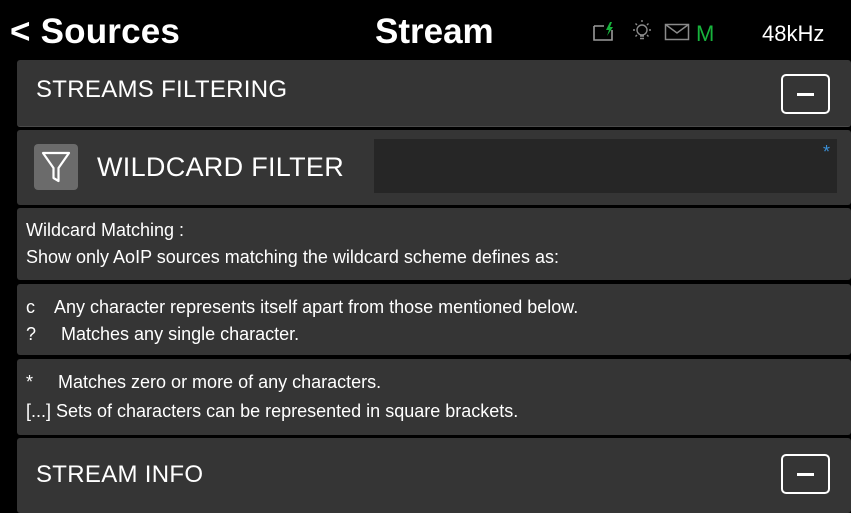 The width and height of the screenshot is (851, 513). What do you see at coordinates (163, 334) in the screenshot?
I see `rule-question: ? Matches any single character.` at bounding box center [163, 334].